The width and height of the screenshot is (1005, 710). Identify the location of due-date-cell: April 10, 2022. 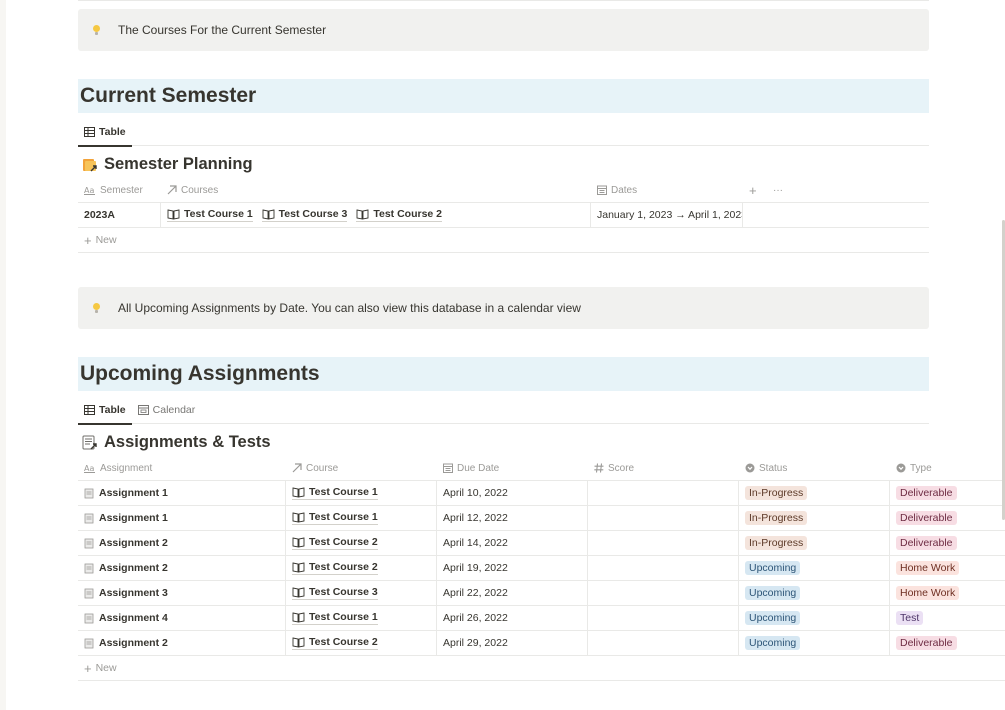
(512, 493).